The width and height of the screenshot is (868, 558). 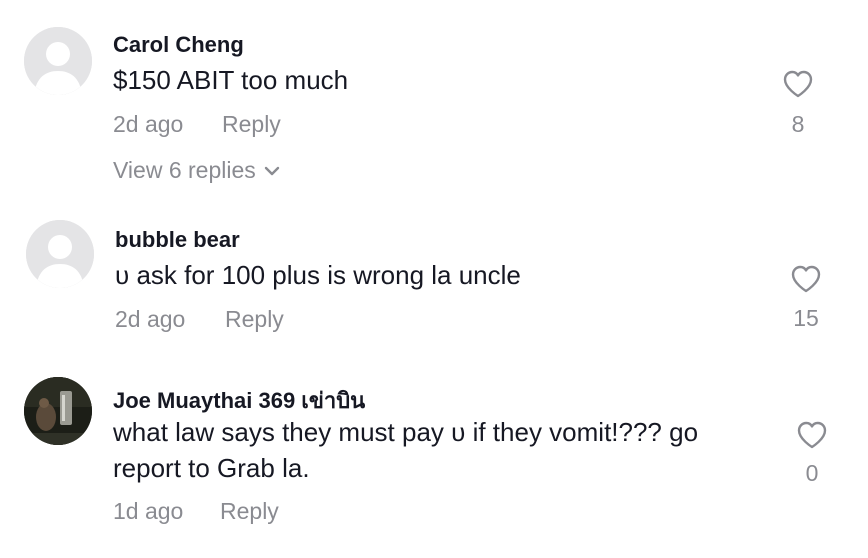 What do you see at coordinates (148, 511) in the screenshot?
I see `comment-timestamp: 1d ago` at bounding box center [148, 511].